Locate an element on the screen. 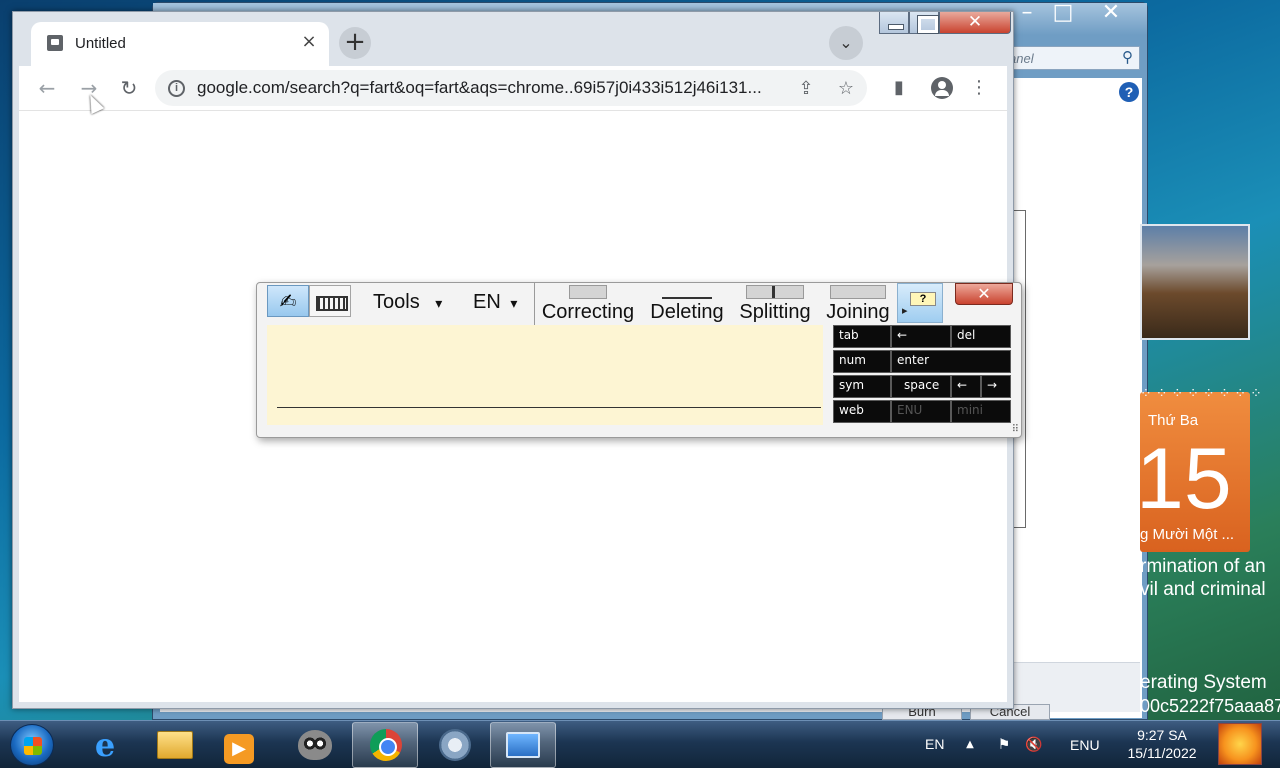 The image size is (1280, 768). bookmark-star-icon: ☆ is located at coordinates (846, 89).